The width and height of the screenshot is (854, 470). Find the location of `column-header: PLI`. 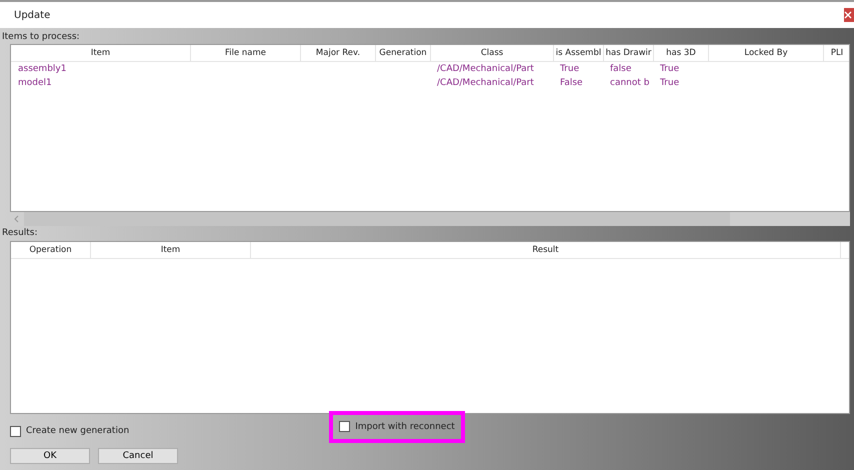

column-header: PLI is located at coordinates (836, 53).